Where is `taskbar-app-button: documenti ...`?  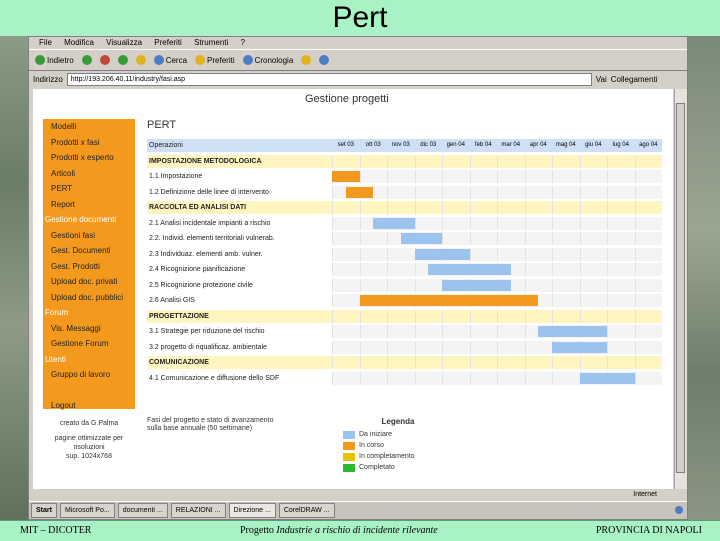 taskbar-app-button: documenti ... is located at coordinates (142, 510).